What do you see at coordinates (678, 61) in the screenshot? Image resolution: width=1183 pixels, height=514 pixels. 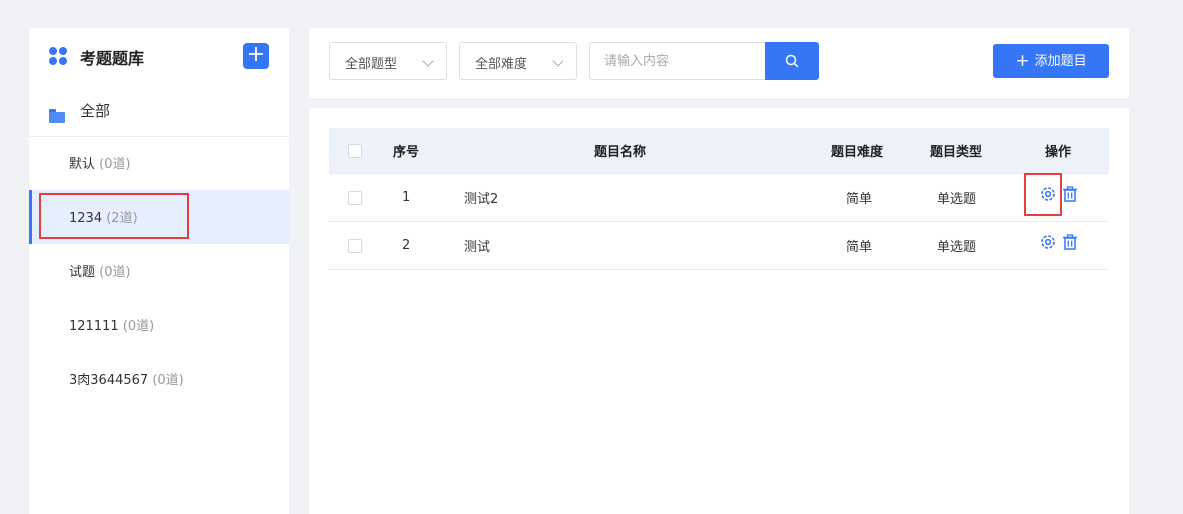 I see `search-input` at bounding box center [678, 61].